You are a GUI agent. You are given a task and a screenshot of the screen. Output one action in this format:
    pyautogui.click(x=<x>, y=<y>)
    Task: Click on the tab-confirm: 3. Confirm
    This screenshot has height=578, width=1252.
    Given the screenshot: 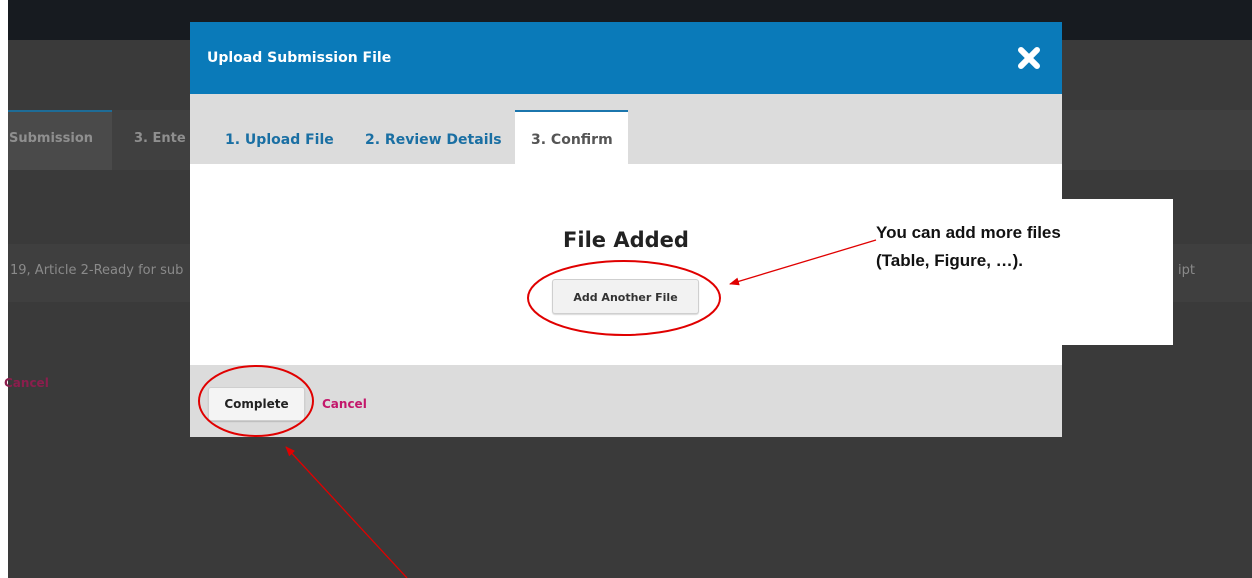 What is the action you would take?
    pyautogui.click(x=571, y=137)
    